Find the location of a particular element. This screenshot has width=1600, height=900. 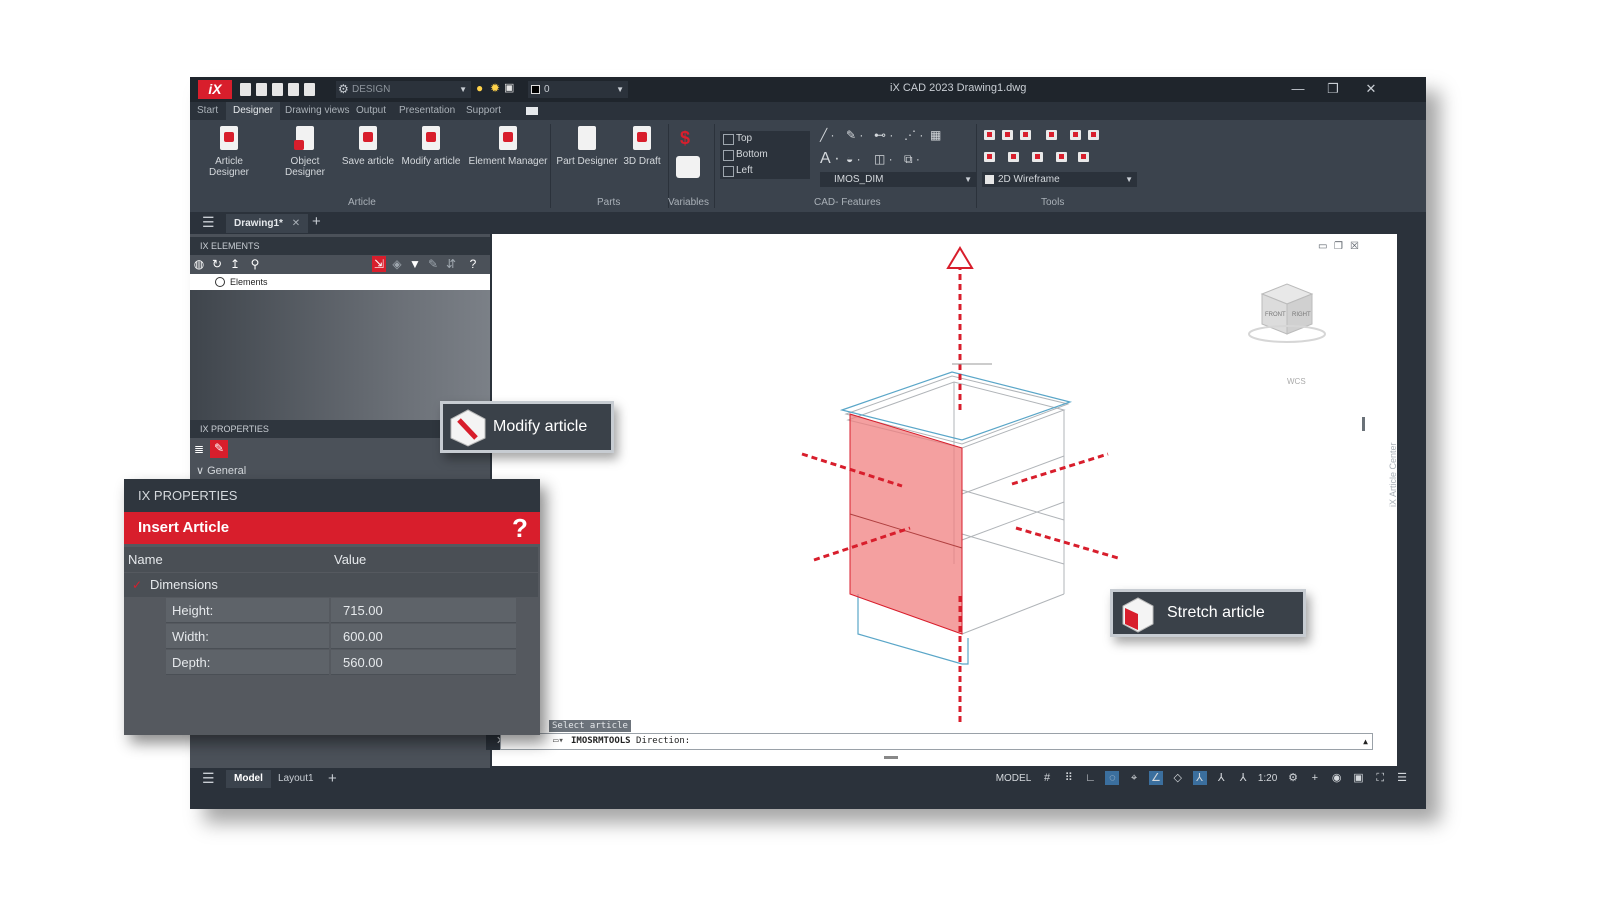

scale-value: 1:20 is located at coordinates (1267, 778).